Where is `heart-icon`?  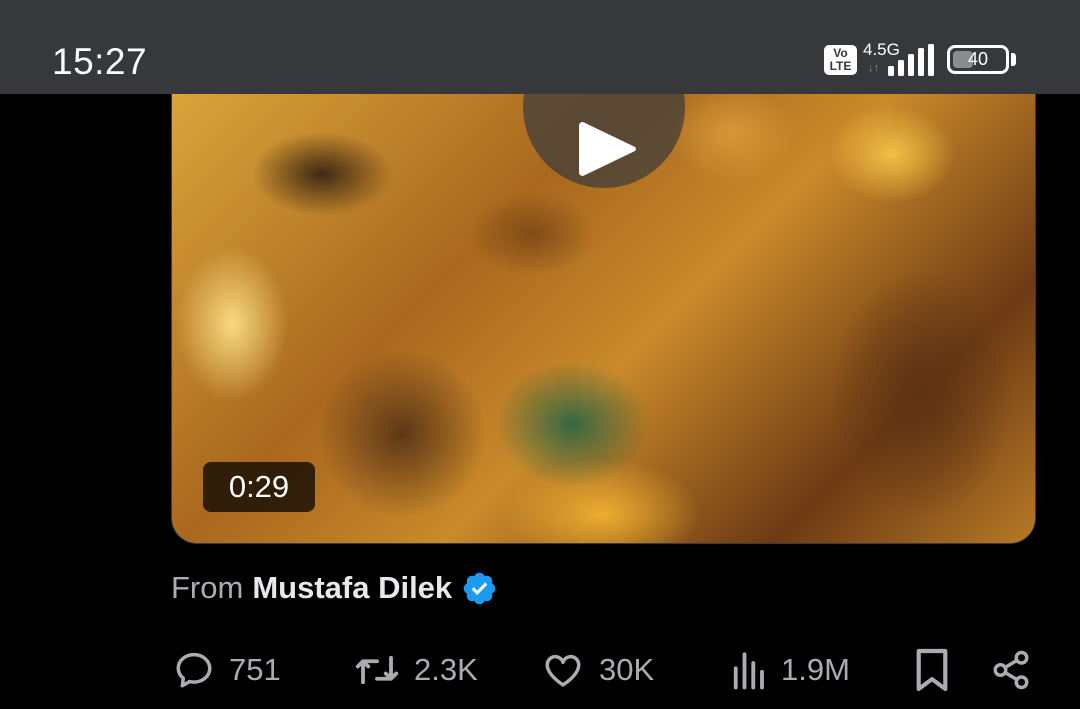
heart-icon is located at coordinates (563, 670).